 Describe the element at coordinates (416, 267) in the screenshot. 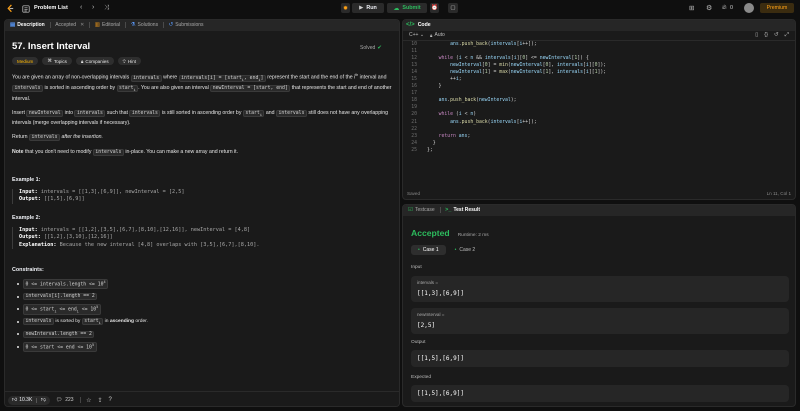

I see `input-label: Input` at that location.